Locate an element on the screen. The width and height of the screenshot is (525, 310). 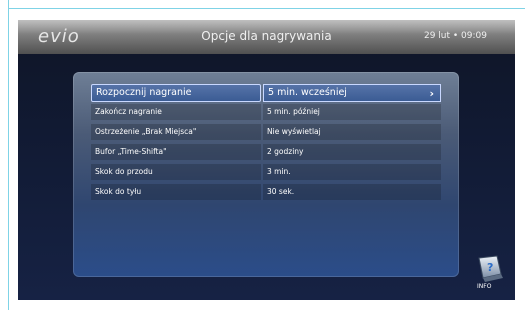
option-label: Skok do przodu is located at coordinates (176, 172).